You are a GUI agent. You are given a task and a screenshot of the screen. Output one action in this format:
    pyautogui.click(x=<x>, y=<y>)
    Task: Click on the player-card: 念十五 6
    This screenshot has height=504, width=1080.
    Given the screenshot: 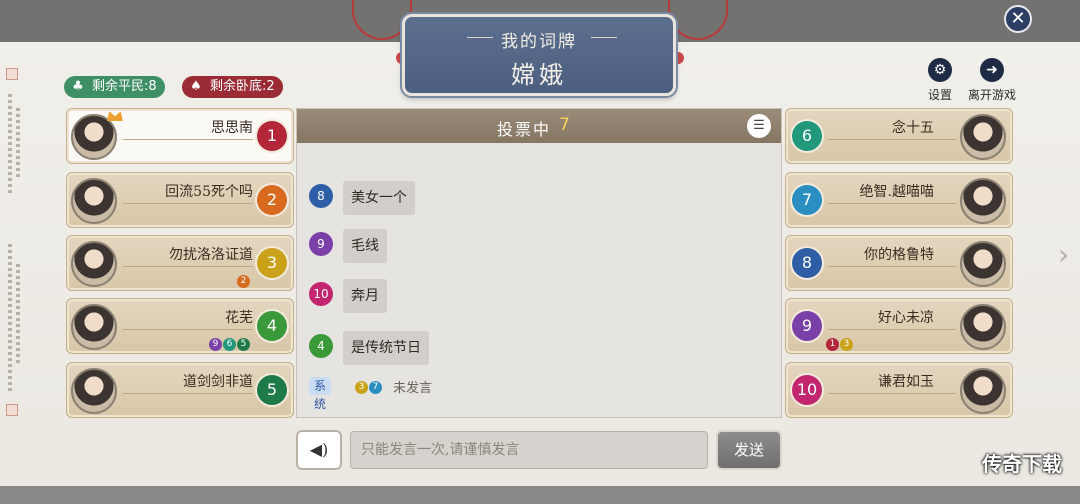 What is the action you would take?
    pyautogui.click(x=899, y=136)
    